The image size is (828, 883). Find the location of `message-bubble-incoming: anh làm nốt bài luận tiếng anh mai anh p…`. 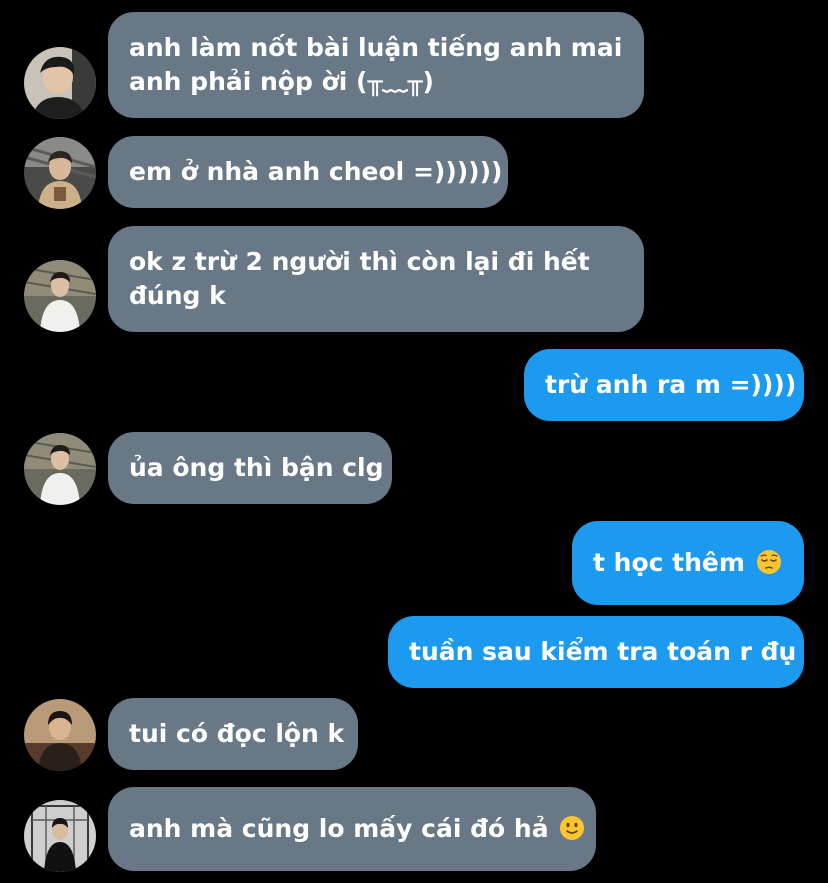

message-bubble-incoming: anh làm nốt bài luận tiếng anh mai anh p… is located at coordinates (376, 65).